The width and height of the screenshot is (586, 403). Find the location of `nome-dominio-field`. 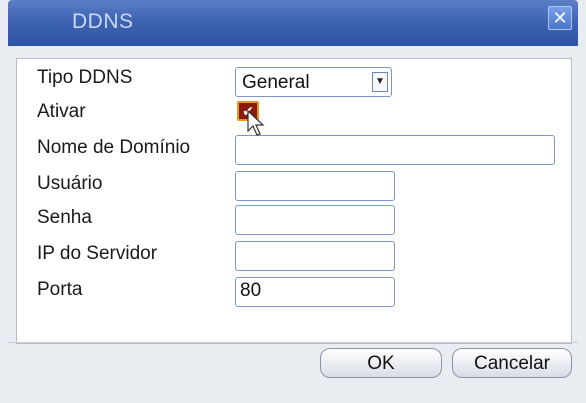

nome-dominio-field is located at coordinates (395, 150).